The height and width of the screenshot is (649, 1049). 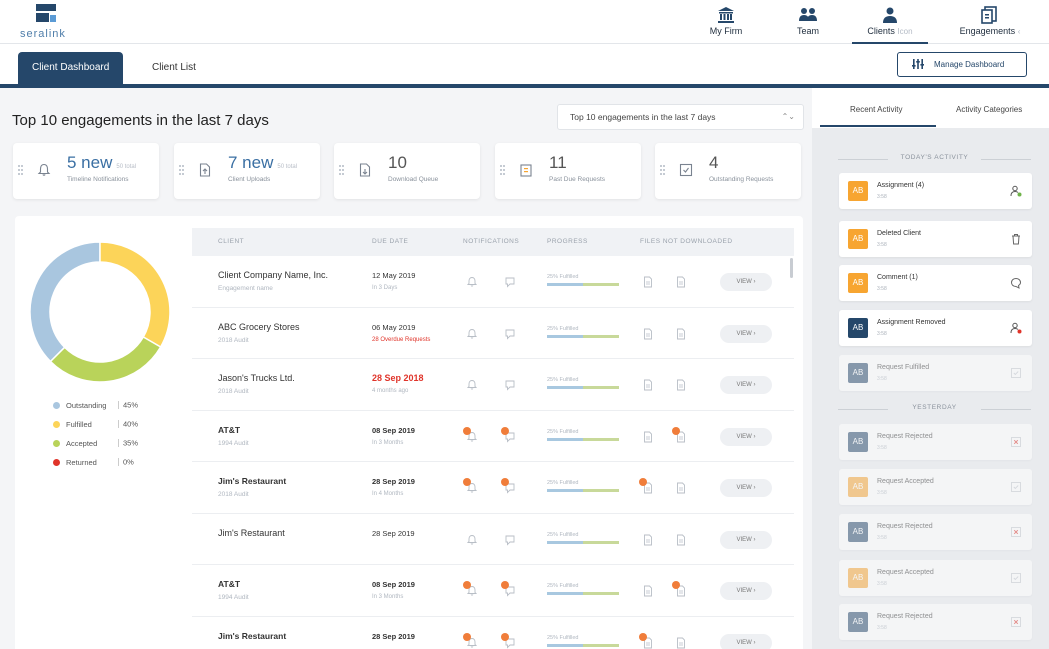 What do you see at coordinates (86, 171) in the screenshot?
I see `stat-card-timeline-notifications: 5 new 50 total Timeline Notifications` at bounding box center [86, 171].